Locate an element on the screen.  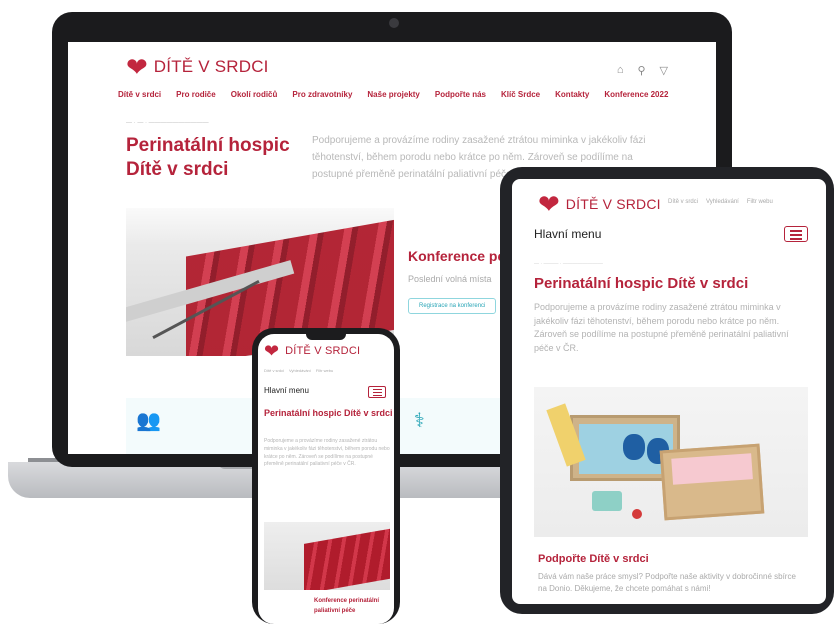
conference-hall-image is located at coordinates (327, 556).